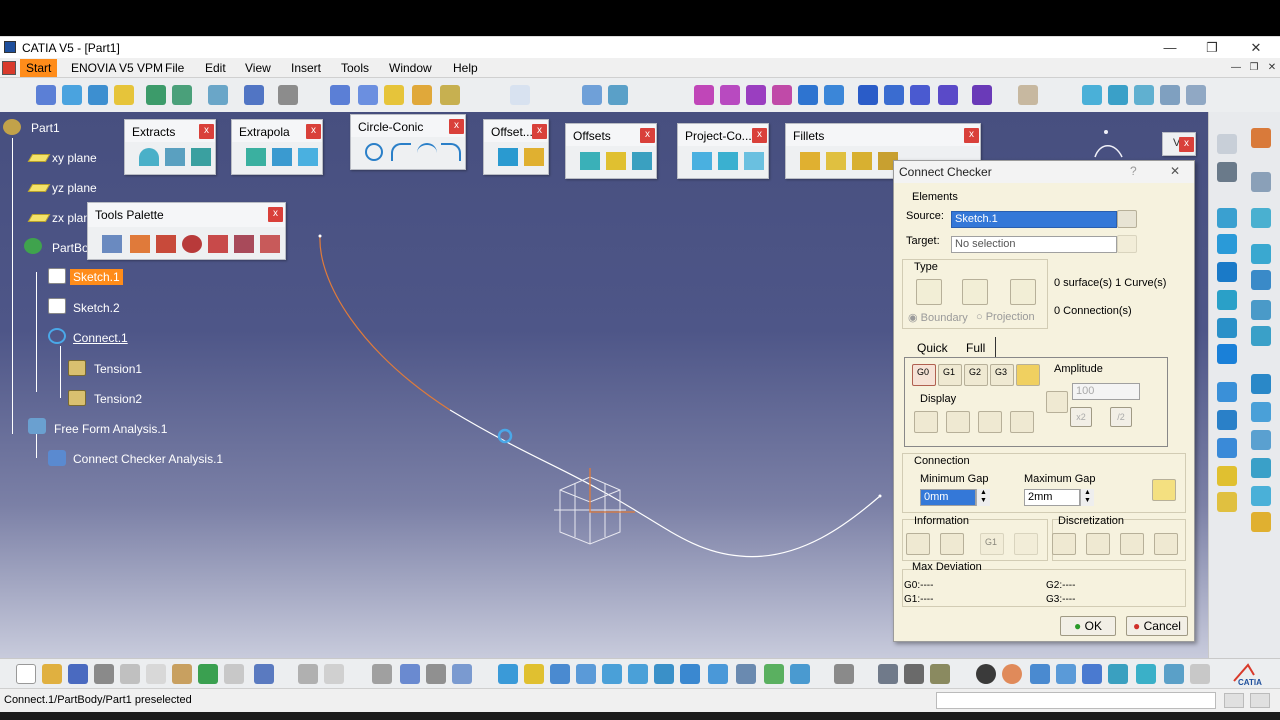 The height and width of the screenshot is (720, 1280). Describe the element at coordinates (306, 68) in the screenshot. I see `menu-insert: Insert` at that location.